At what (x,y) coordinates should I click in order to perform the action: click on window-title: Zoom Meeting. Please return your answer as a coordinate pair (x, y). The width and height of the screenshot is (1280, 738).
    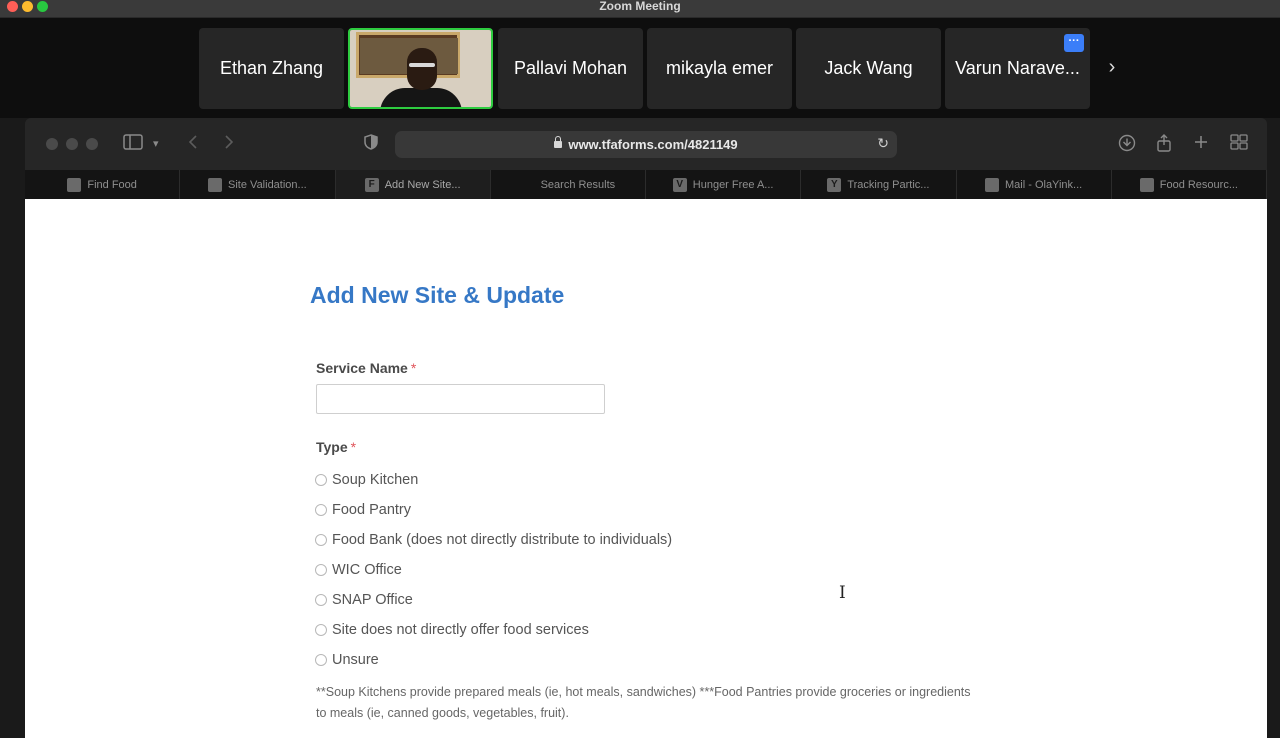
    Looking at the image, I should click on (640, 6).